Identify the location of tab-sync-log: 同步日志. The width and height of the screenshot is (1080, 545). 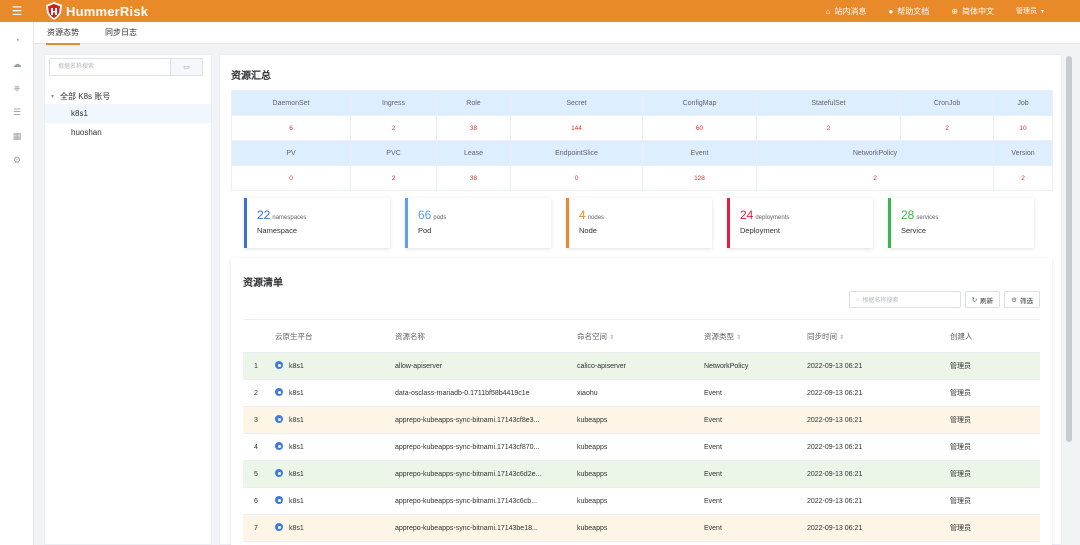
(121, 33).